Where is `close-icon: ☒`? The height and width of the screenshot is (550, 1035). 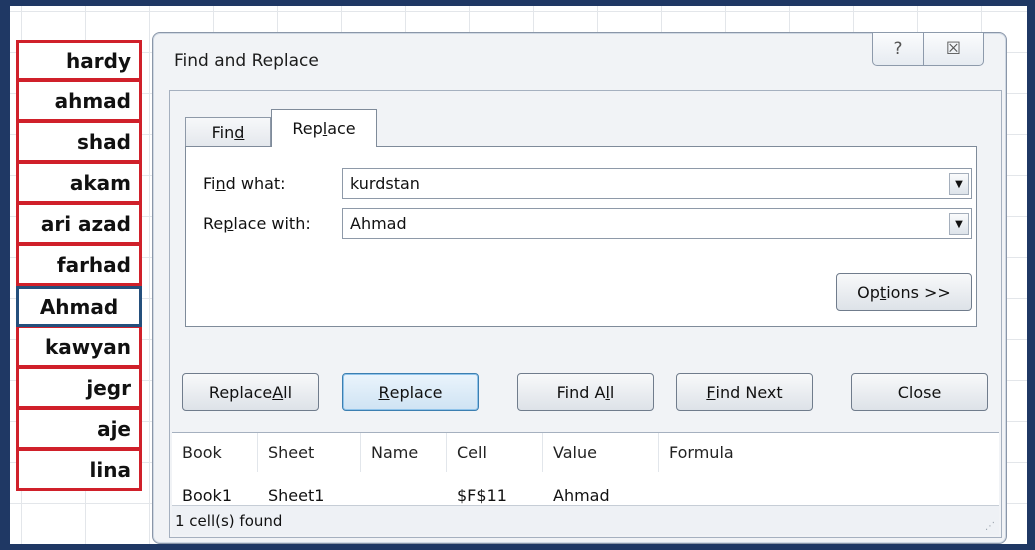 close-icon: ☒ is located at coordinates (953, 49).